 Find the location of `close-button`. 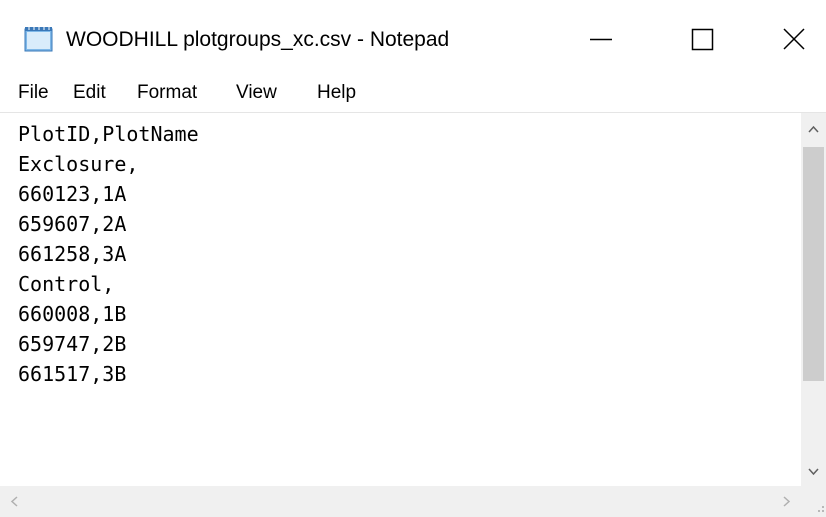

close-button is located at coordinates (783, 38).